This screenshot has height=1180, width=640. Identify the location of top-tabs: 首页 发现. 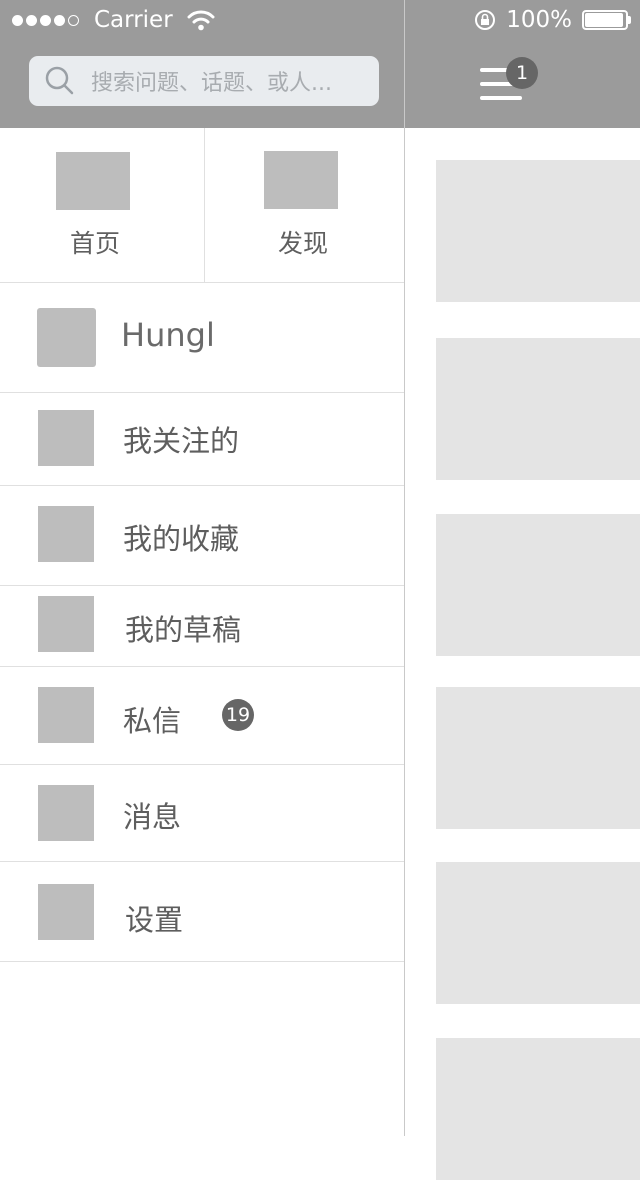
(202, 205).